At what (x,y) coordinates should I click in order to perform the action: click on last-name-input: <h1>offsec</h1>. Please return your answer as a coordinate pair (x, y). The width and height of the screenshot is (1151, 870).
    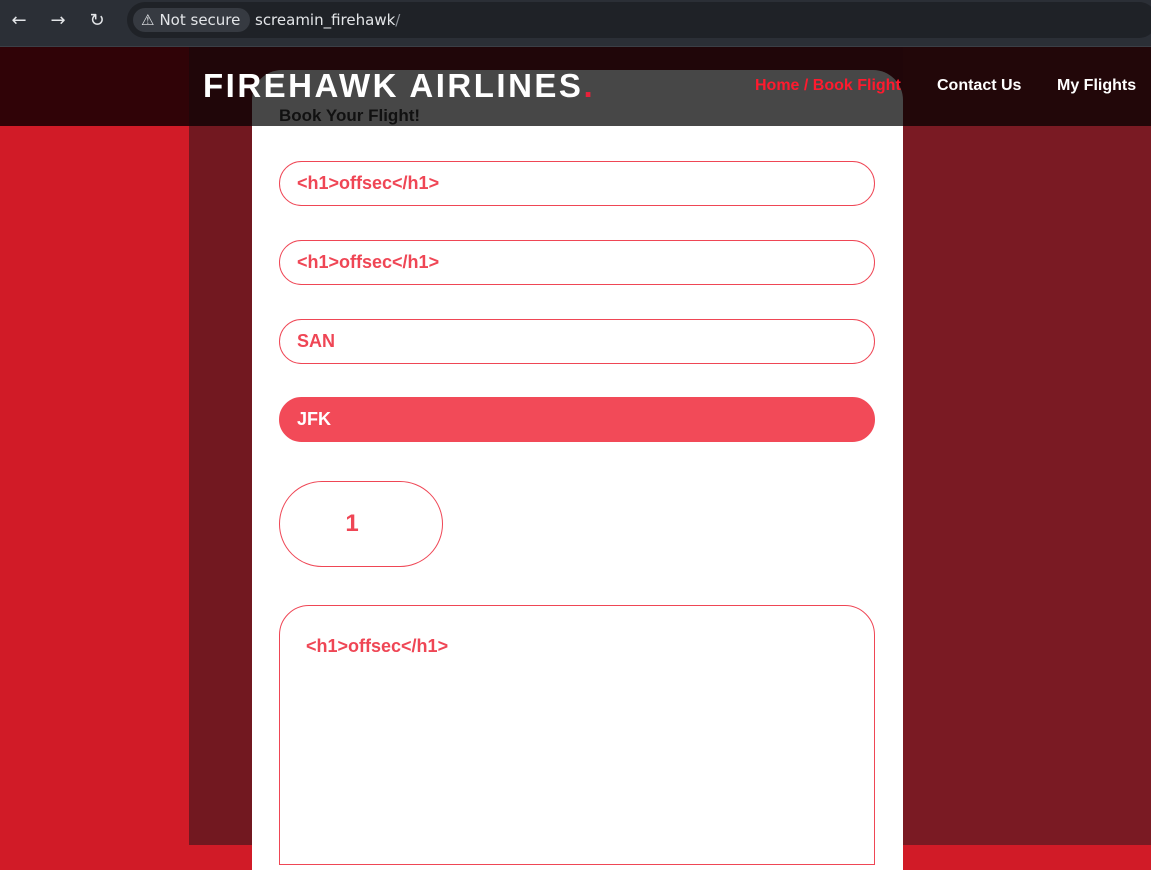
    Looking at the image, I should click on (577, 262).